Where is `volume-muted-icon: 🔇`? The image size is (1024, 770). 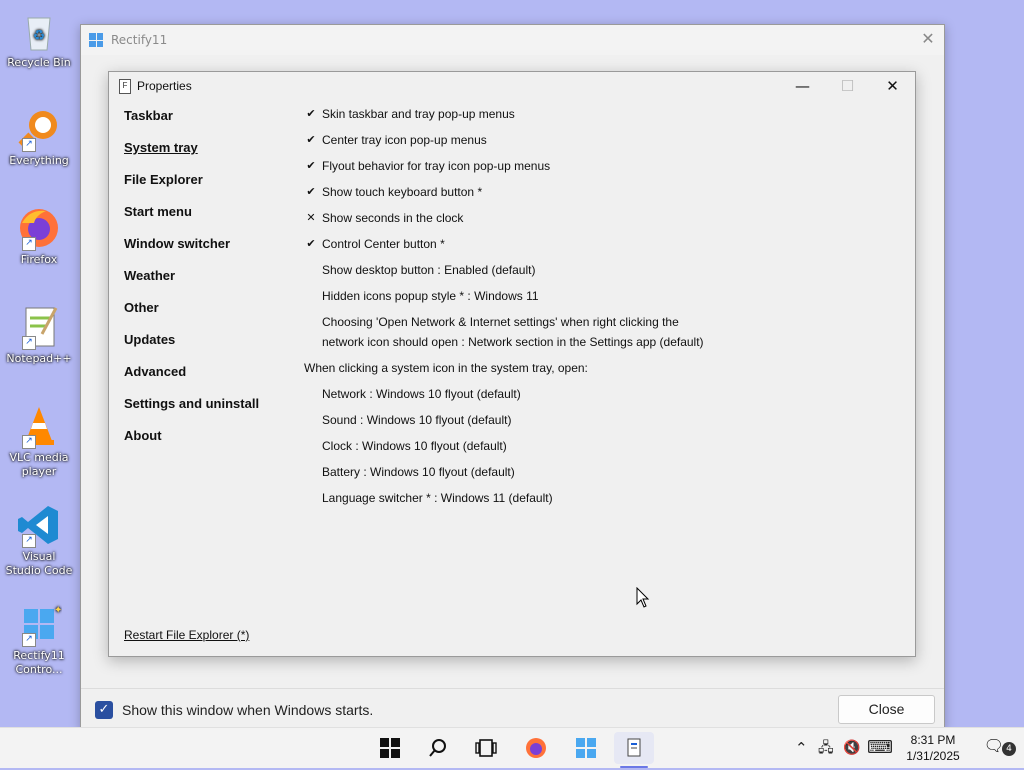 volume-muted-icon: 🔇 is located at coordinates (851, 748).